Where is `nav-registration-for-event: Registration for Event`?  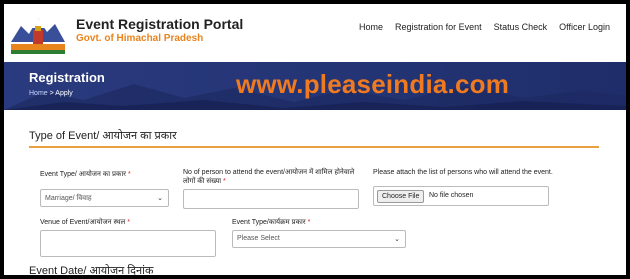 nav-registration-for-event: Registration for Event is located at coordinates (438, 27).